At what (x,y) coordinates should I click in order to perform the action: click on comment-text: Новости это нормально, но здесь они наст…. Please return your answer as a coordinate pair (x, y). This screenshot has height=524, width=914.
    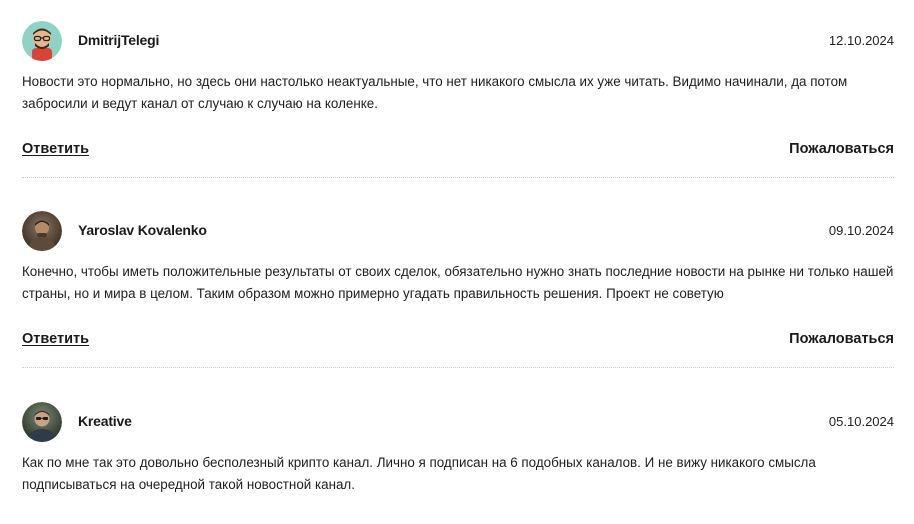
    Looking at the image, I should click on (435, 92).